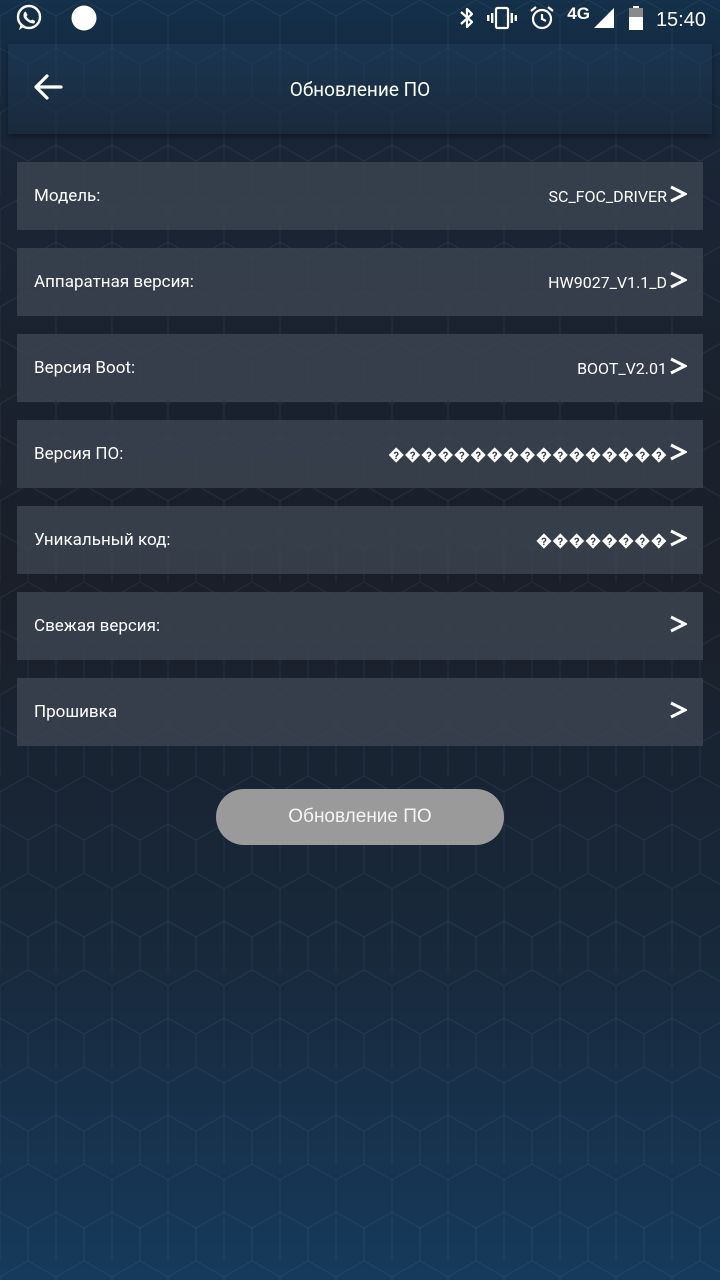 The image size is (720, 1280). I want to click on row-hardware-version: Аппаратная версия: HW9027_V1.1_D, so click(360, 282).